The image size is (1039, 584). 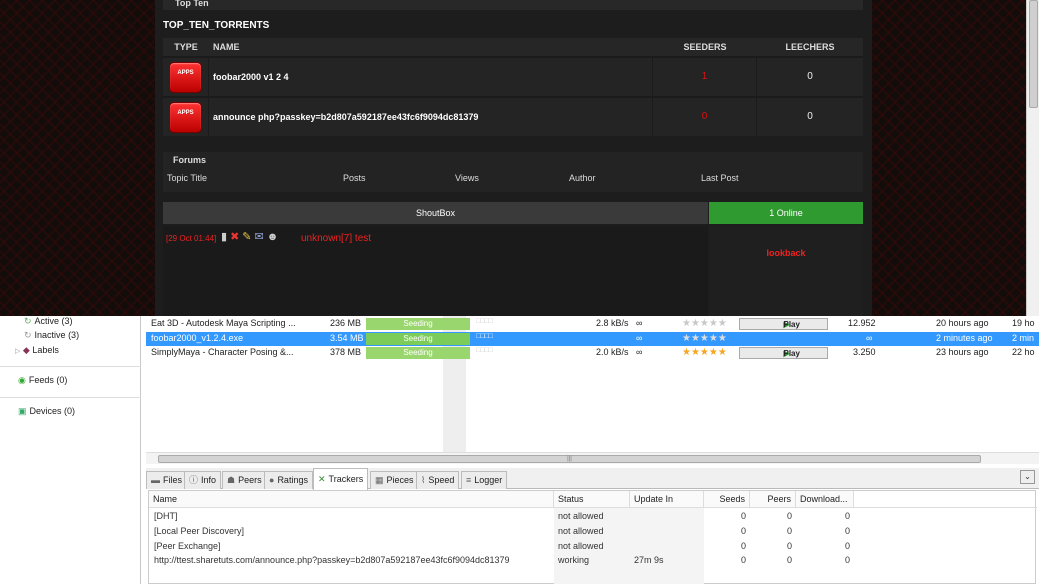 What do you see at coordinates (22, 411) in the screenshot?
I see `device-icon: ▣` at bounding box center [22, 411].